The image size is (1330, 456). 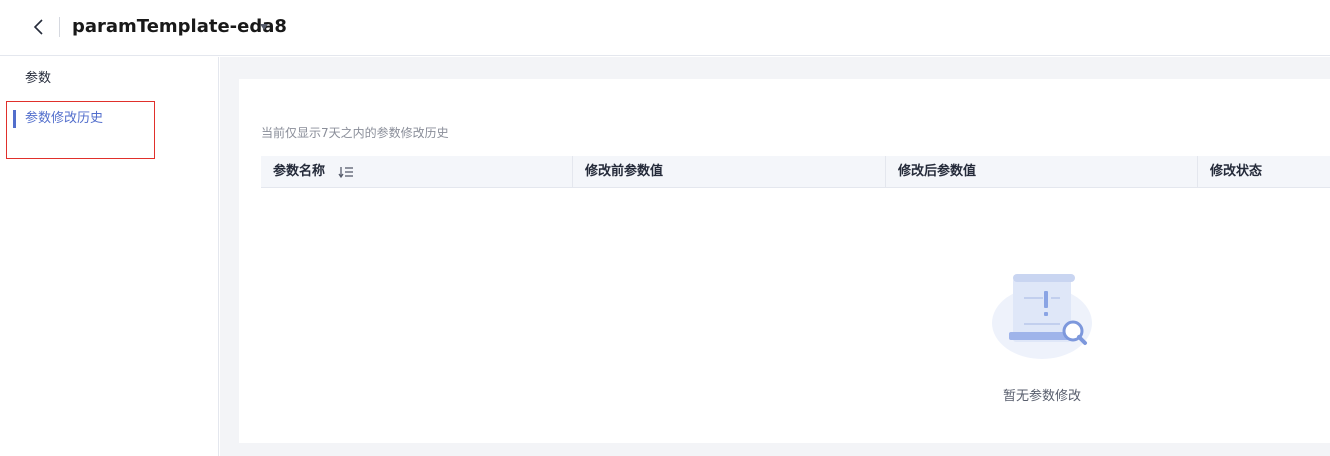 I want to click on column-header-label: 修改前参数值, so click(x=624, y=171).